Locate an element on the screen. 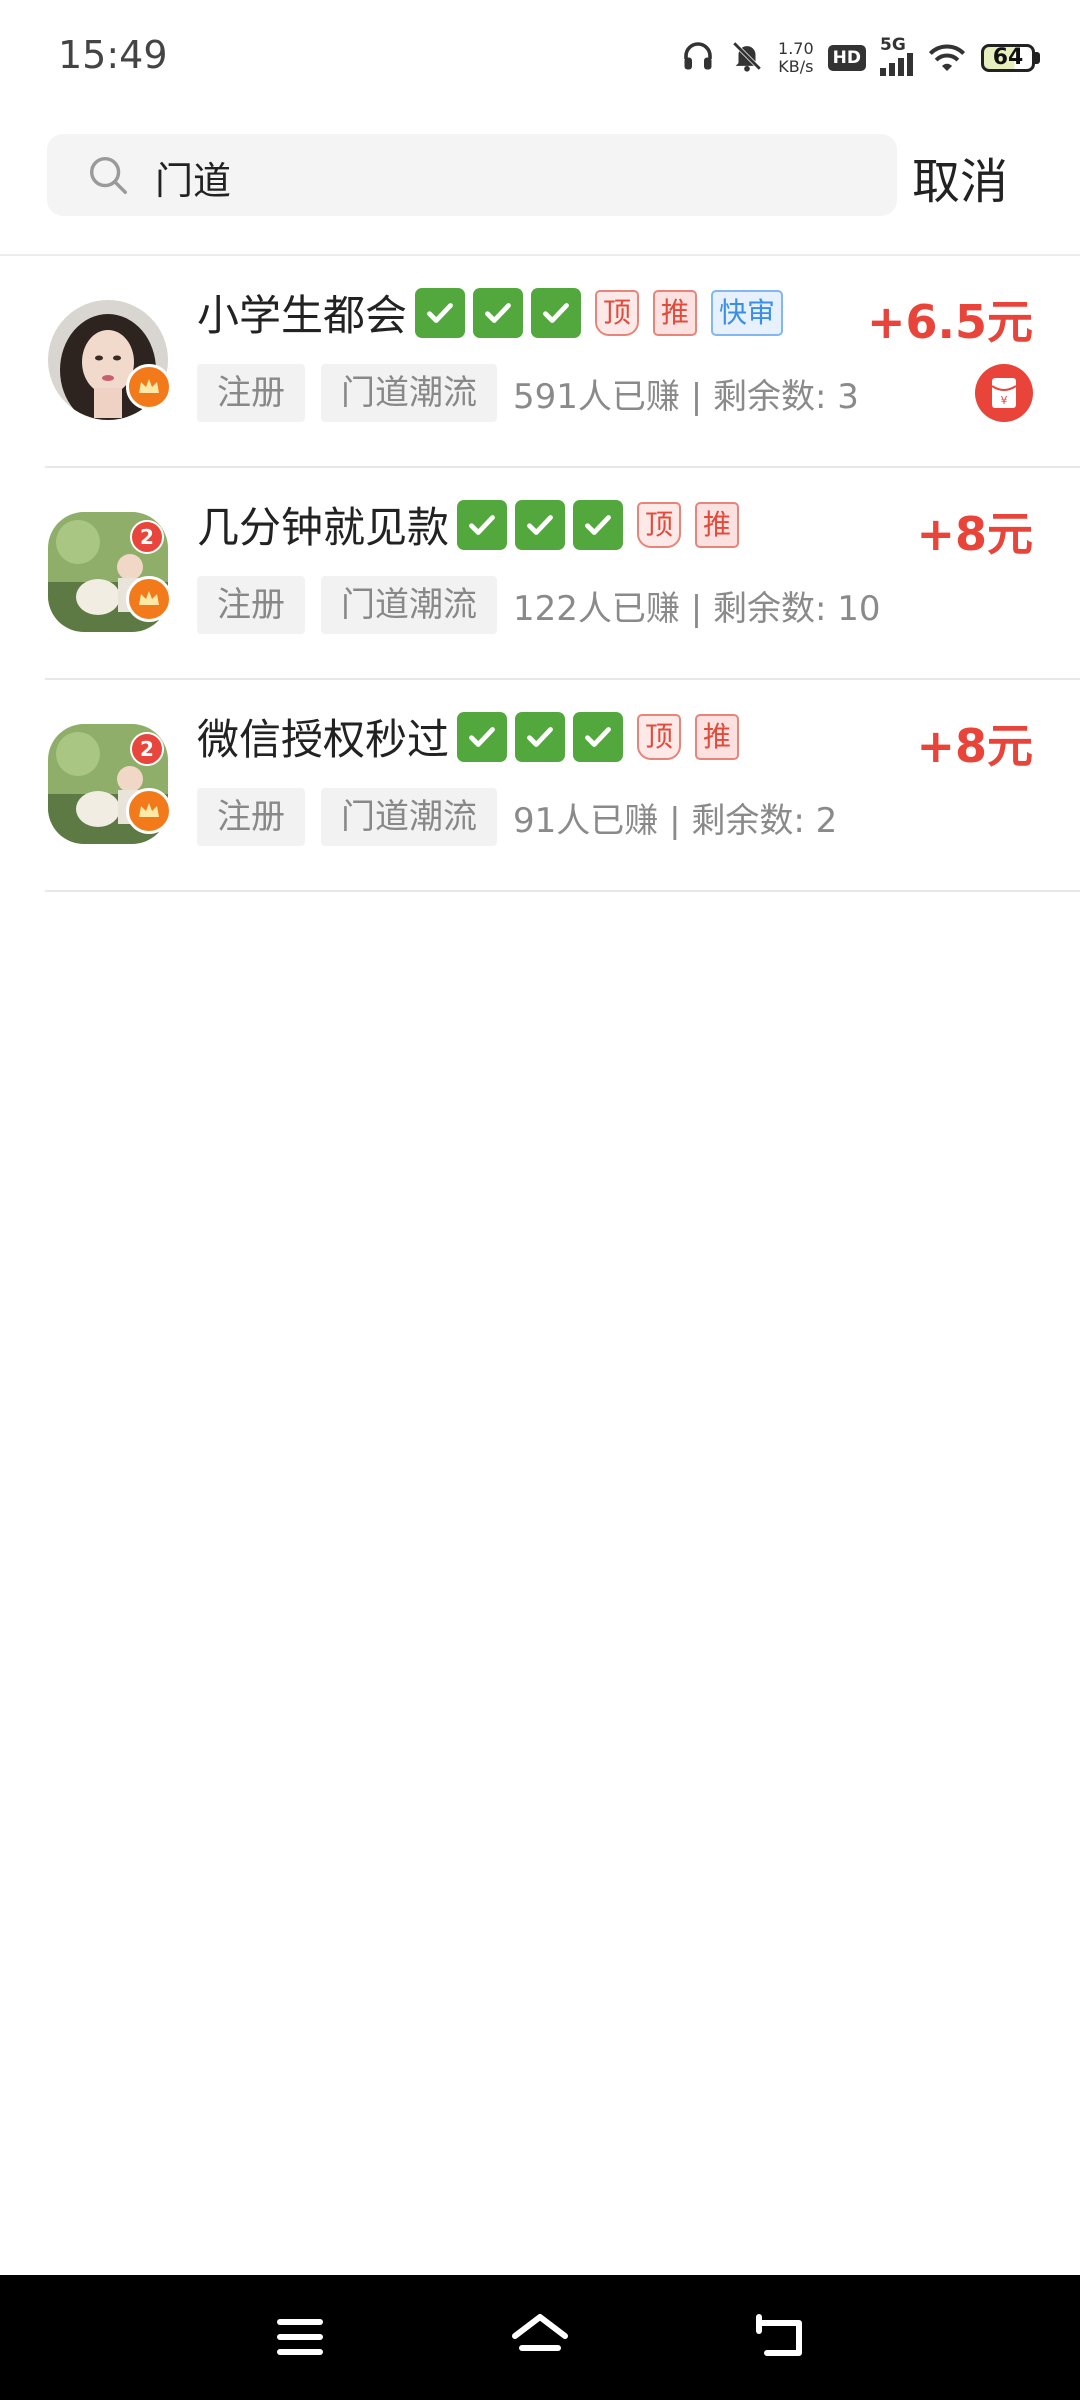 The image size is (1080, 2400). task-title: 几分钟就见款 is located at coordinates (323, 527).